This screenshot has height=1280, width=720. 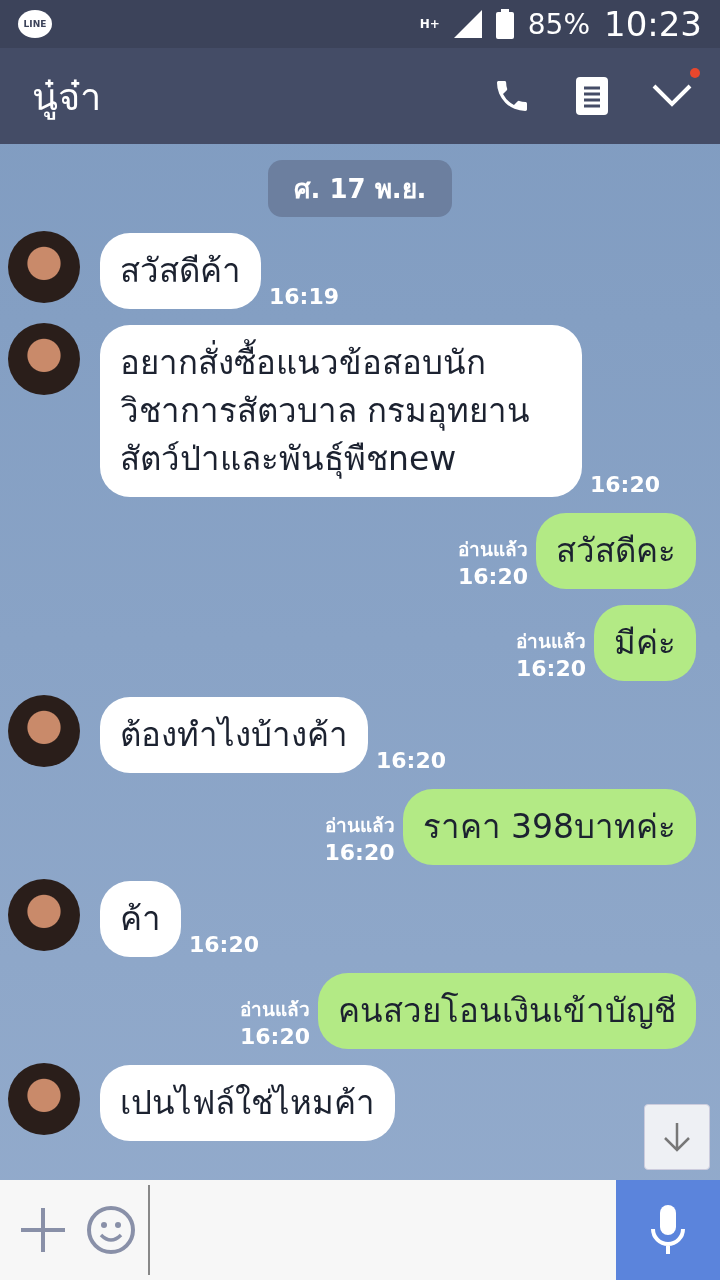 What do you see at coordinates (180, 271) in the screenshot?
I see `message-bubble: สวัสดีค้า` at bounding box center [180, 271].